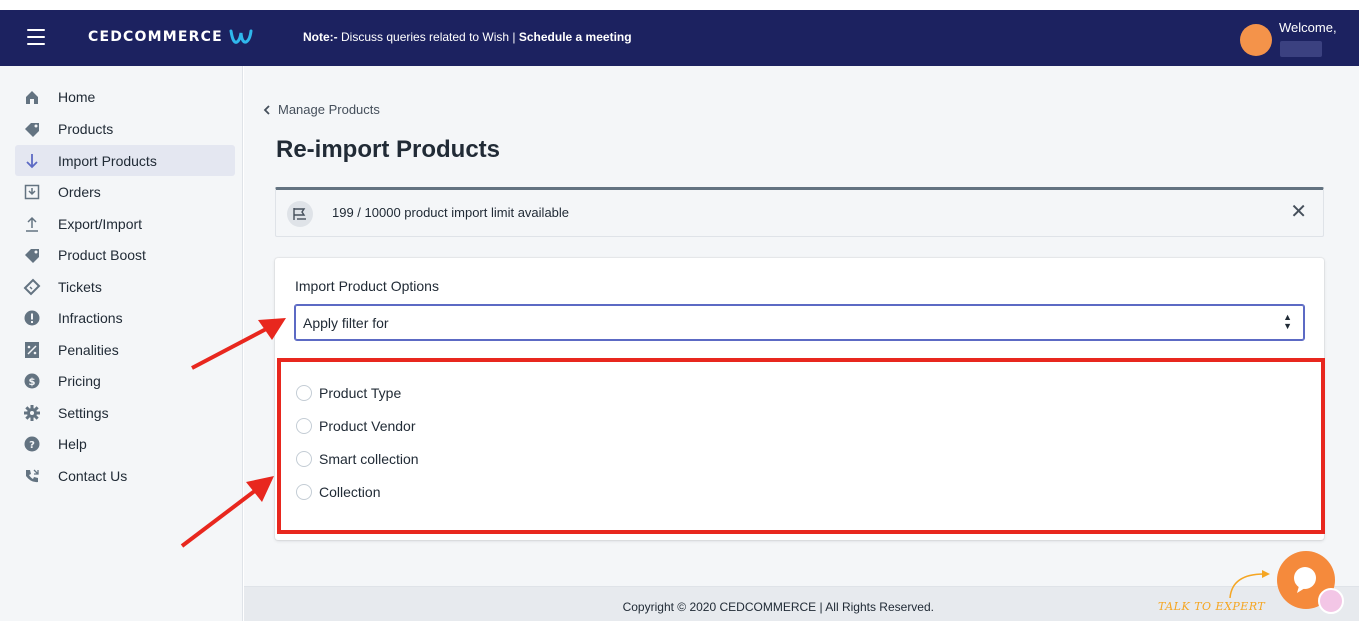  I want to click on chevron-left-icon, so click(266, 109).